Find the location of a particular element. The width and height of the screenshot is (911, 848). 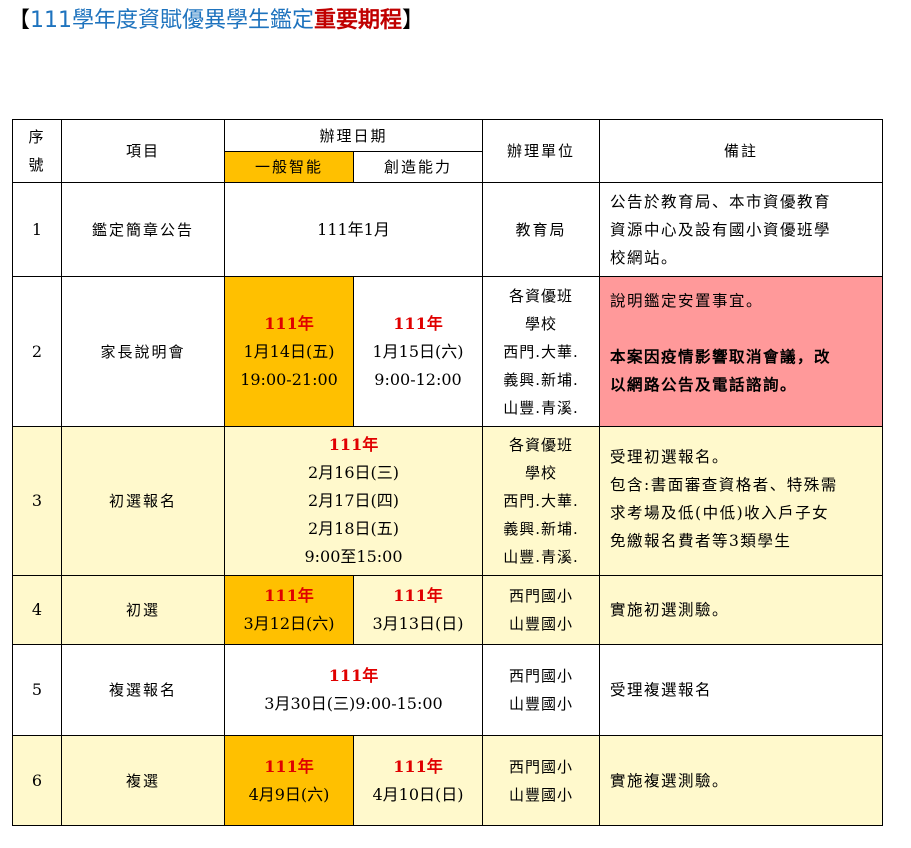

row-general-date: 111年 1月14日(五) 19:00-21:00 is located at coordinates (289, 351).